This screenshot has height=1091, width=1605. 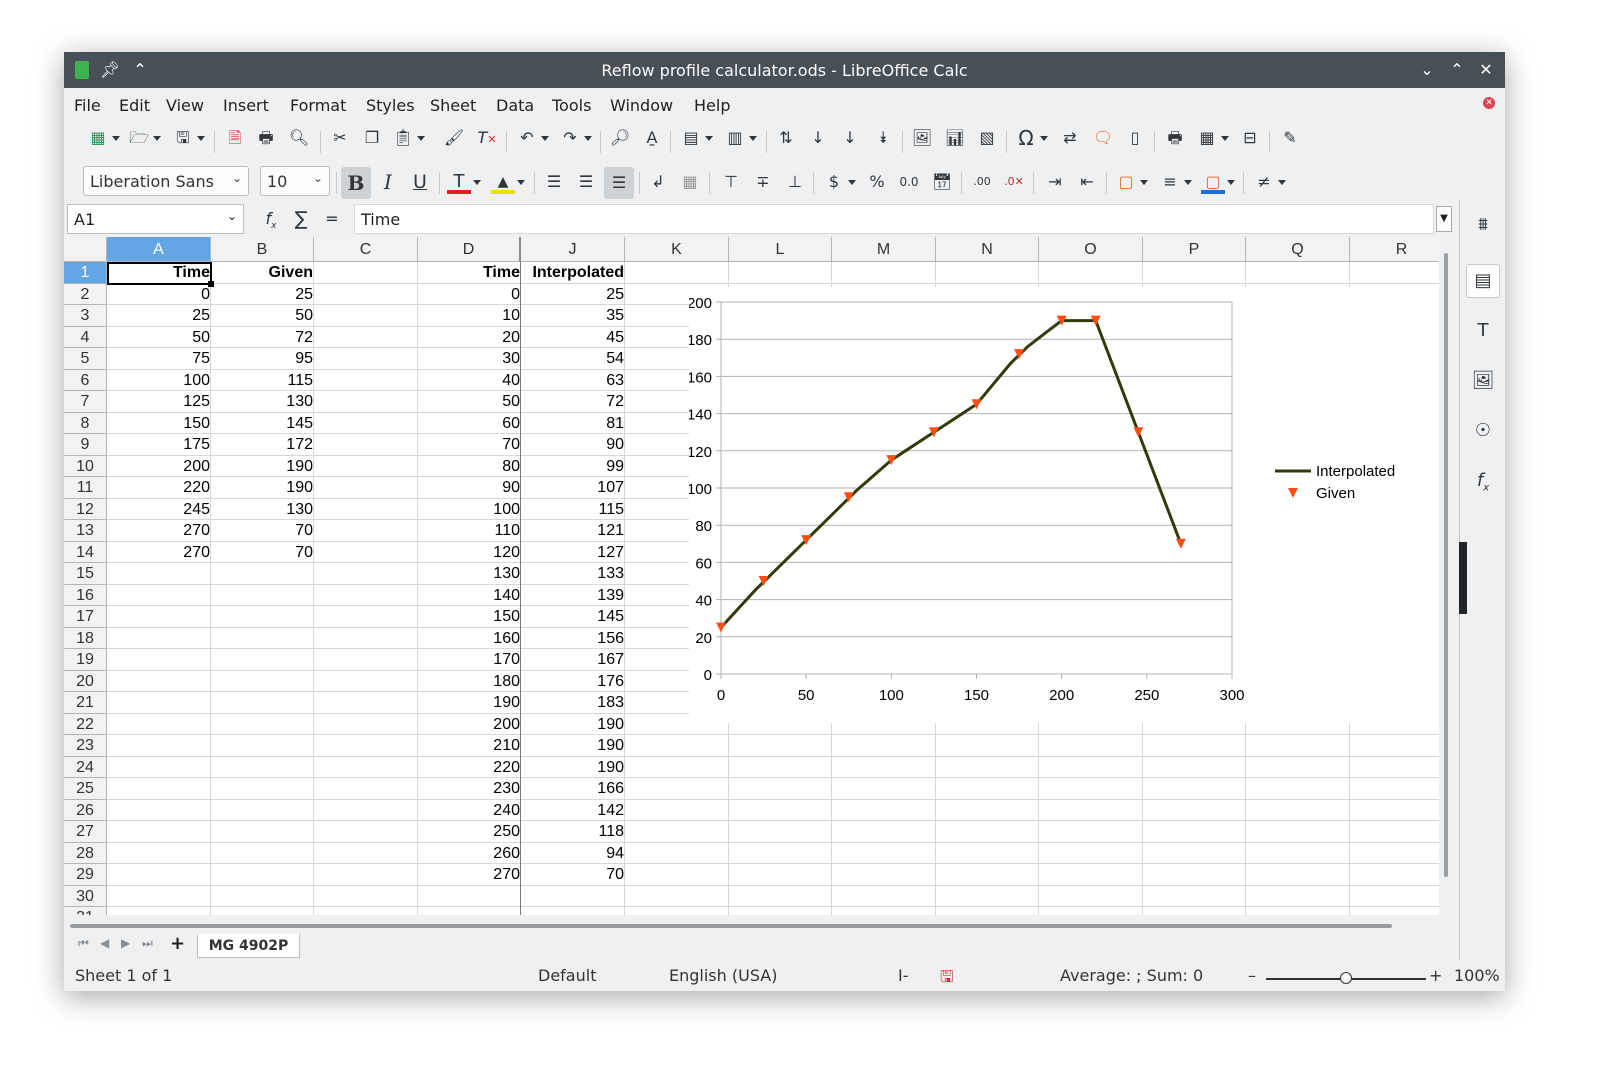 What do you see at coordinates (454, 138) in the screenshot?
I see `clone-formatting-icon: 🖌︎` at bounding box center [454, 138].